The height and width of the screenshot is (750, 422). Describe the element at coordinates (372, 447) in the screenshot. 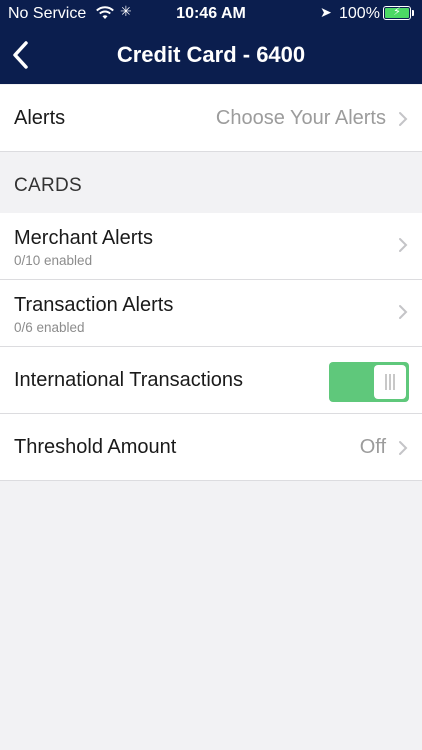

I see `threshold-amount-value: Off` at that location.